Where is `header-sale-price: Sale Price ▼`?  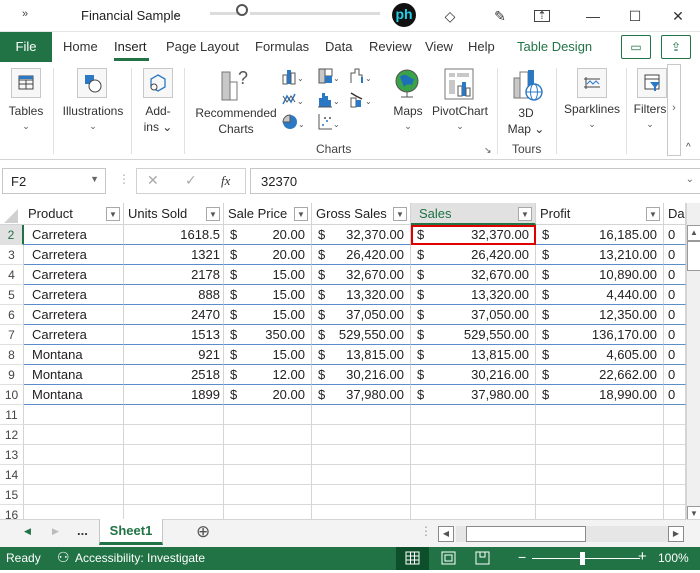
header-sale-price: Sale Price ▼ is located at coordinates (268, 214).